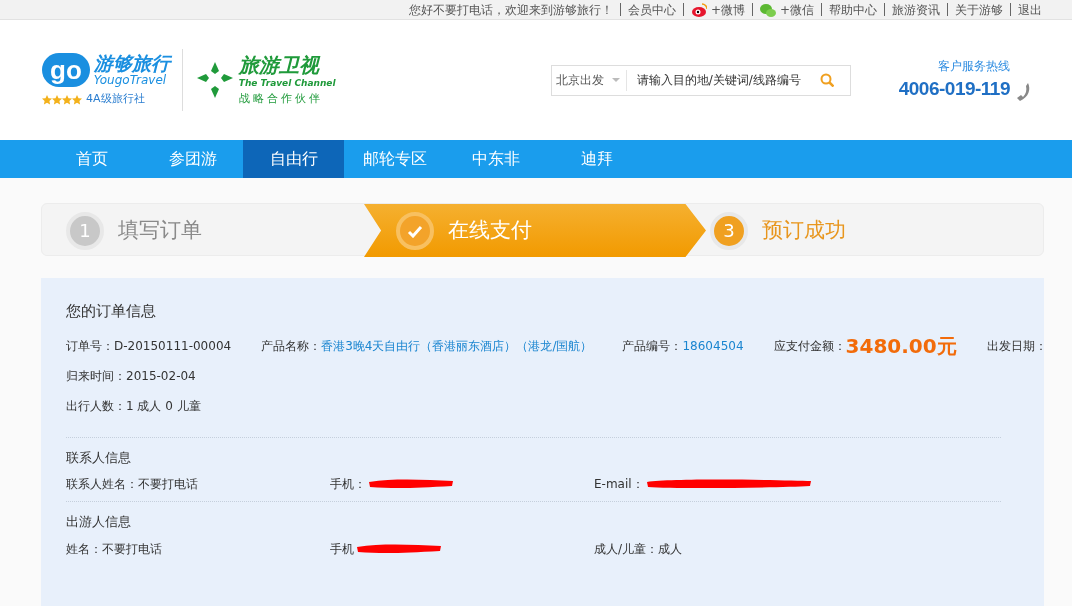  What do you see at coordinates (589, 80) in the screenshot?
I see `city-dropdown: 北京出发` at bounding box center [589, 80].